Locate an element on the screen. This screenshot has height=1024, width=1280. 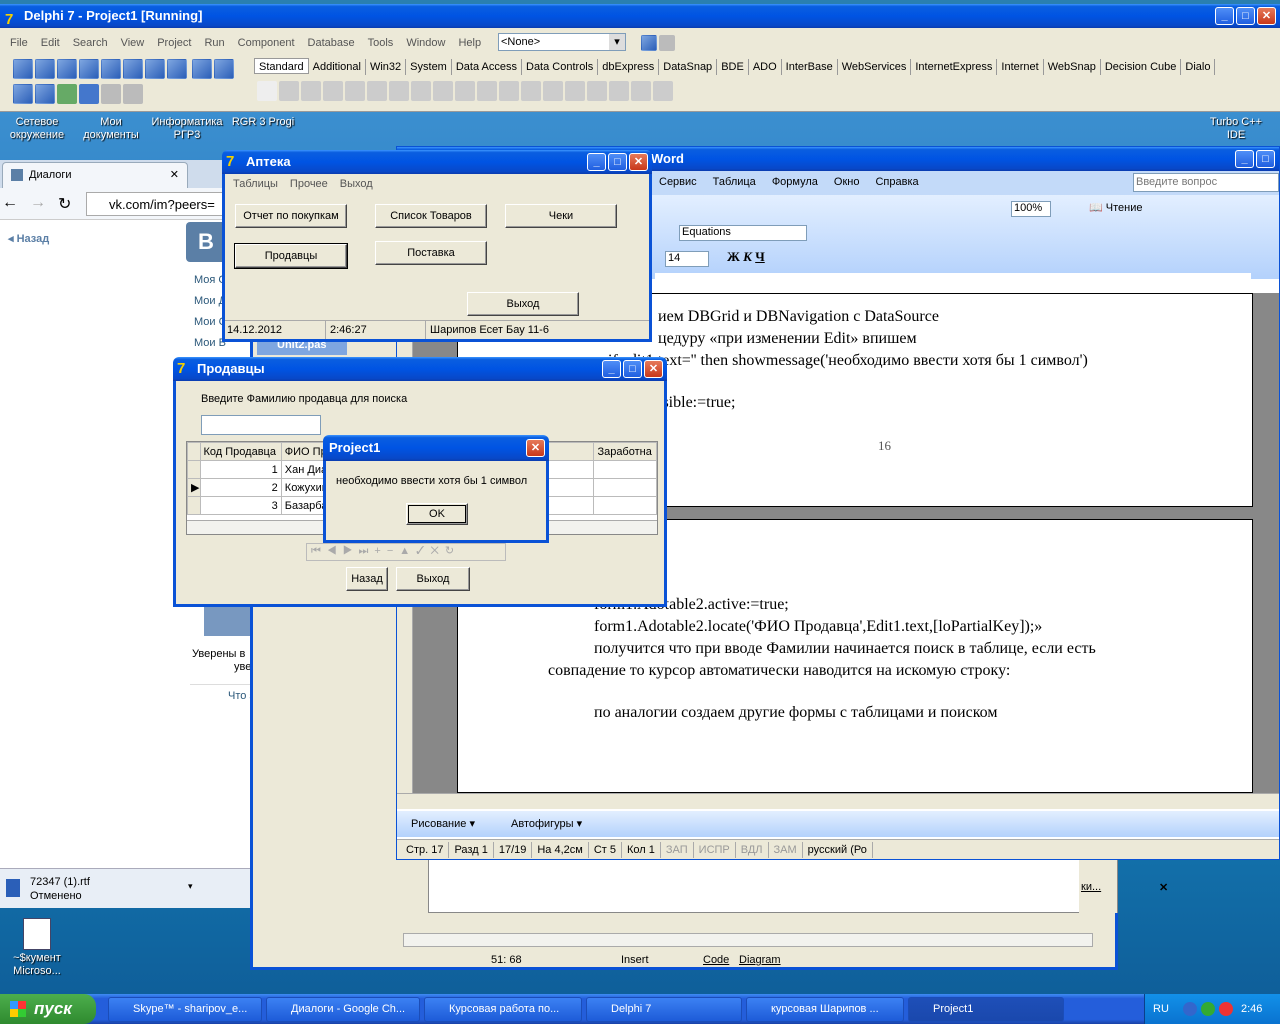
draw-menu: Рисование ▾ is located at coordinates (443, 823).